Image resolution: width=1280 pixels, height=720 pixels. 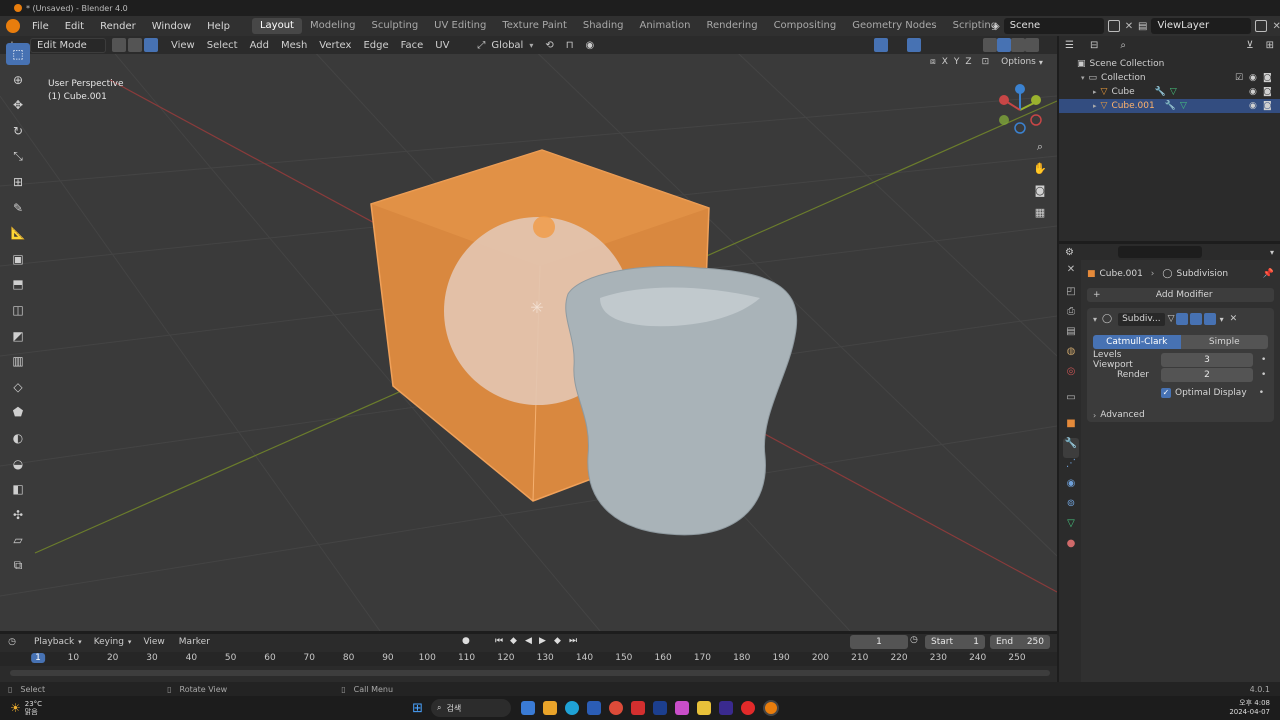 I want to click on windows-start-icon: ⊞, so click(x=417, y=708).